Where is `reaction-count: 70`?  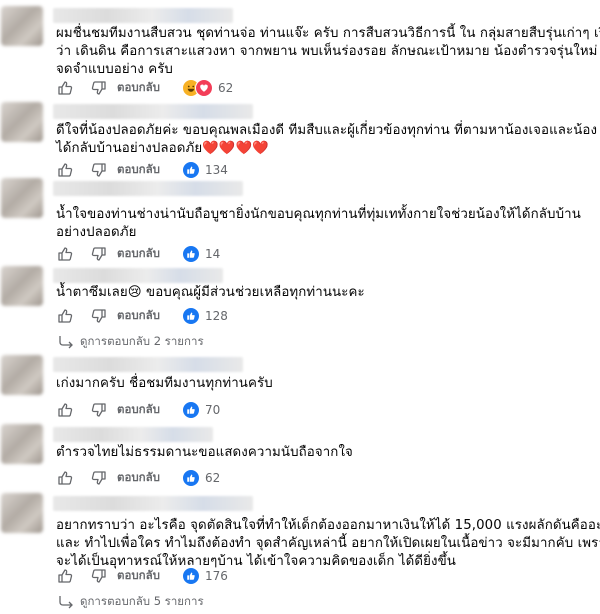
reaction-count: 70 is located at coordinates (213, 410).